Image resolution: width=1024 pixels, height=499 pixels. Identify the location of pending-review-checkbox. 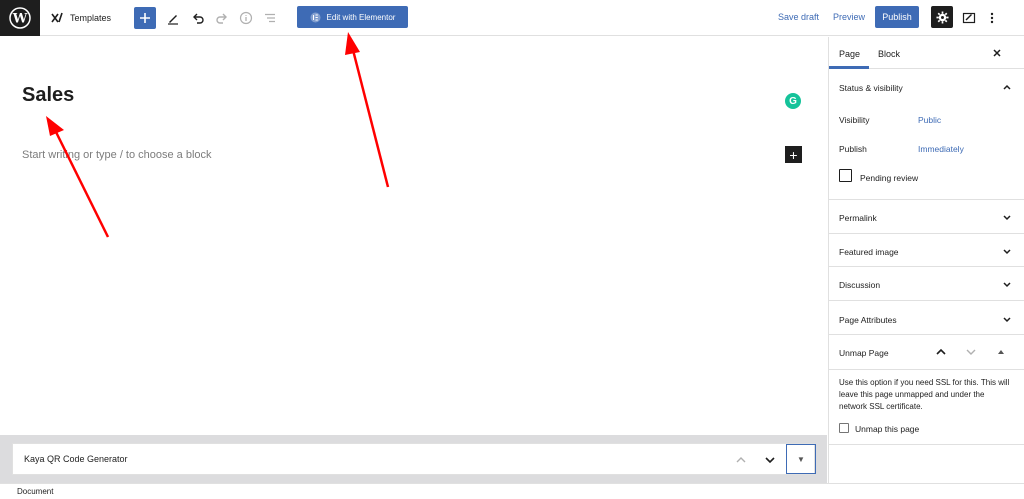
(845, 175).